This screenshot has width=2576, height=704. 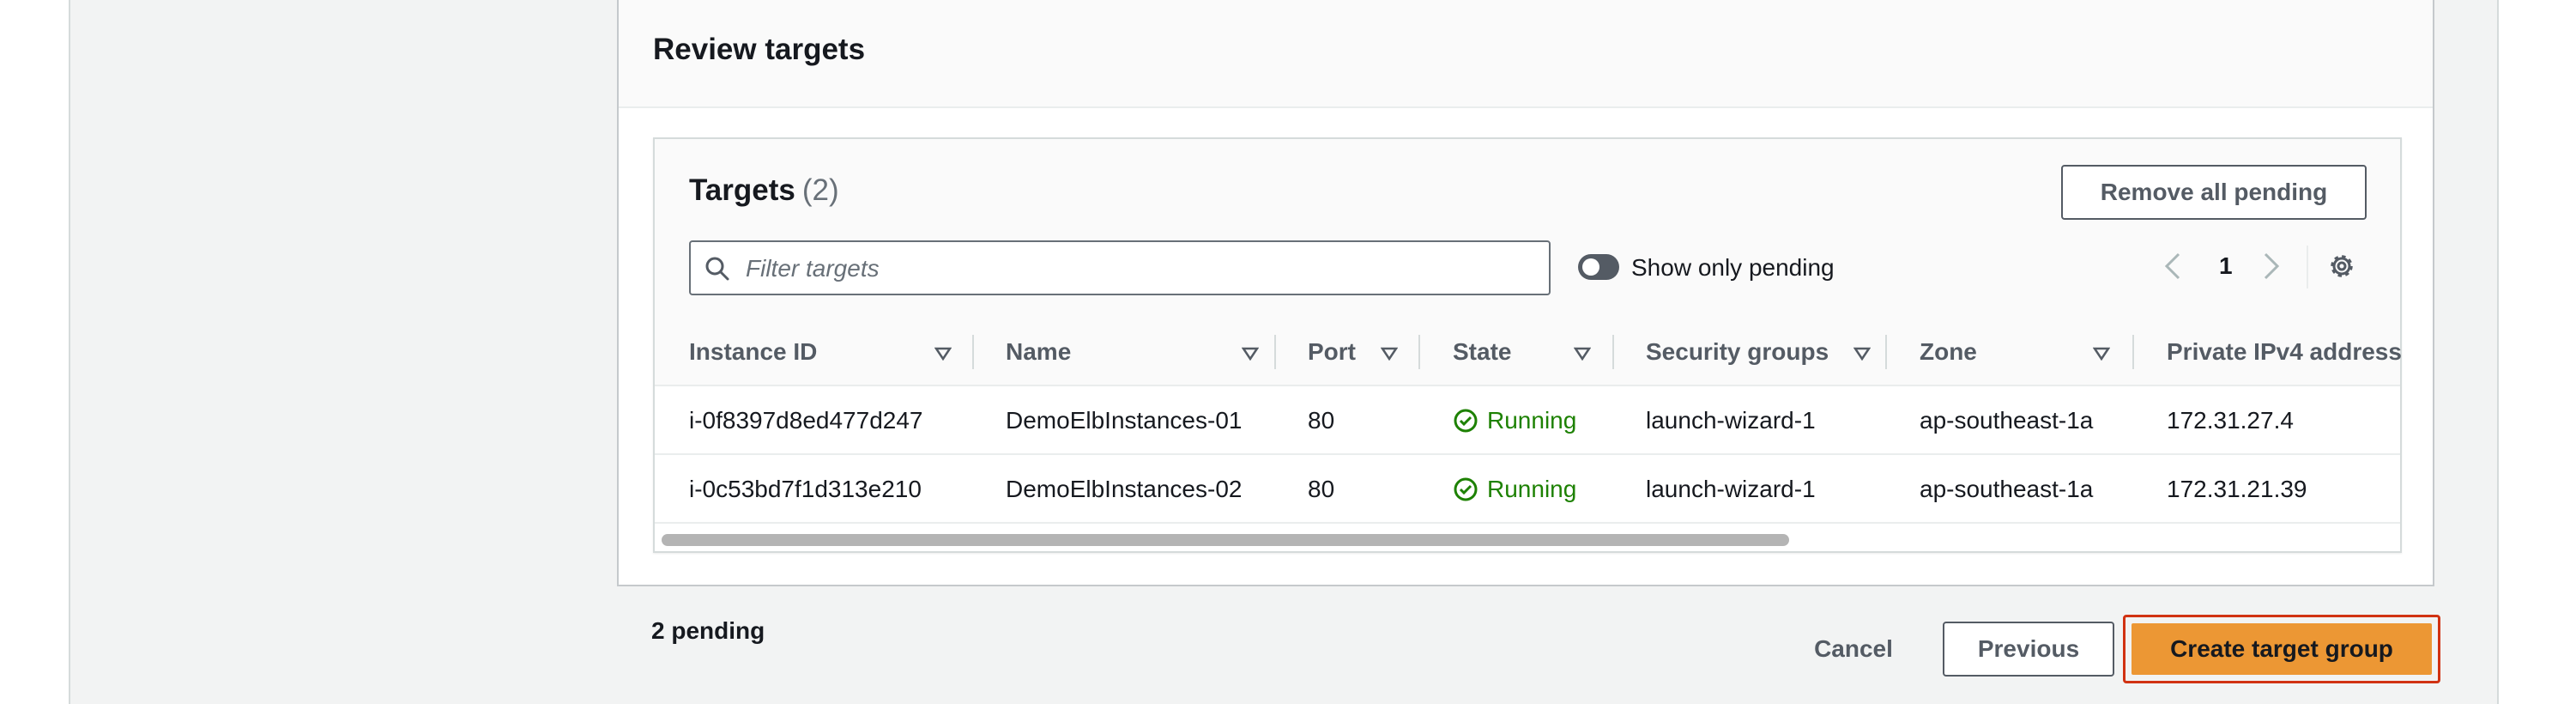 What do you see at coordinates (753, 352) in the screenshot?
I see `column-header-instance-id: Instance ID` at bounding box center [753, 352].